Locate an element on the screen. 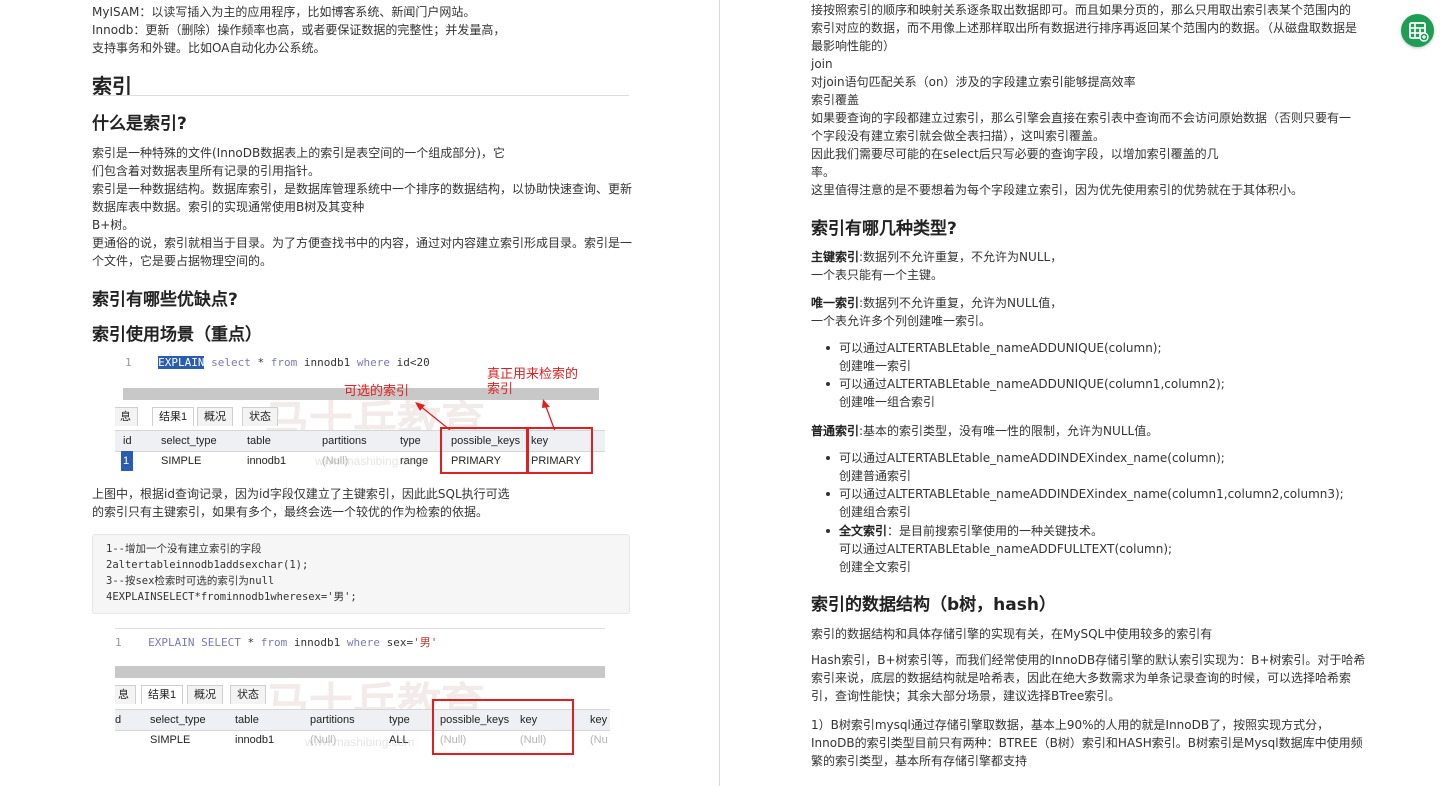 The width and height of the screenshot is (1440, 786). unique-index-line: 唯一索引:数据列不允许重复，允许为NULL值， is located at coordinates (936, 303).